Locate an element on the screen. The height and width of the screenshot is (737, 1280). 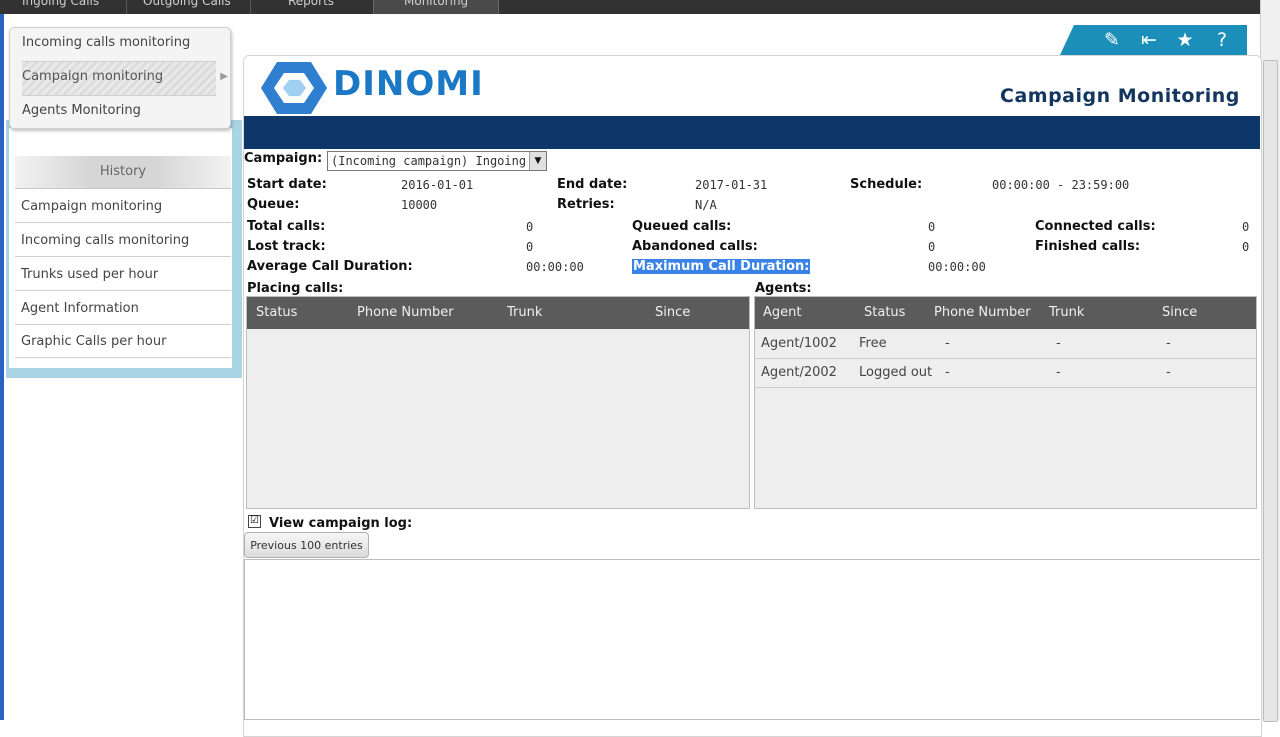
history-item-trunks-used-per-hour: Trunks used per hour is located at coordinates (123, 274).